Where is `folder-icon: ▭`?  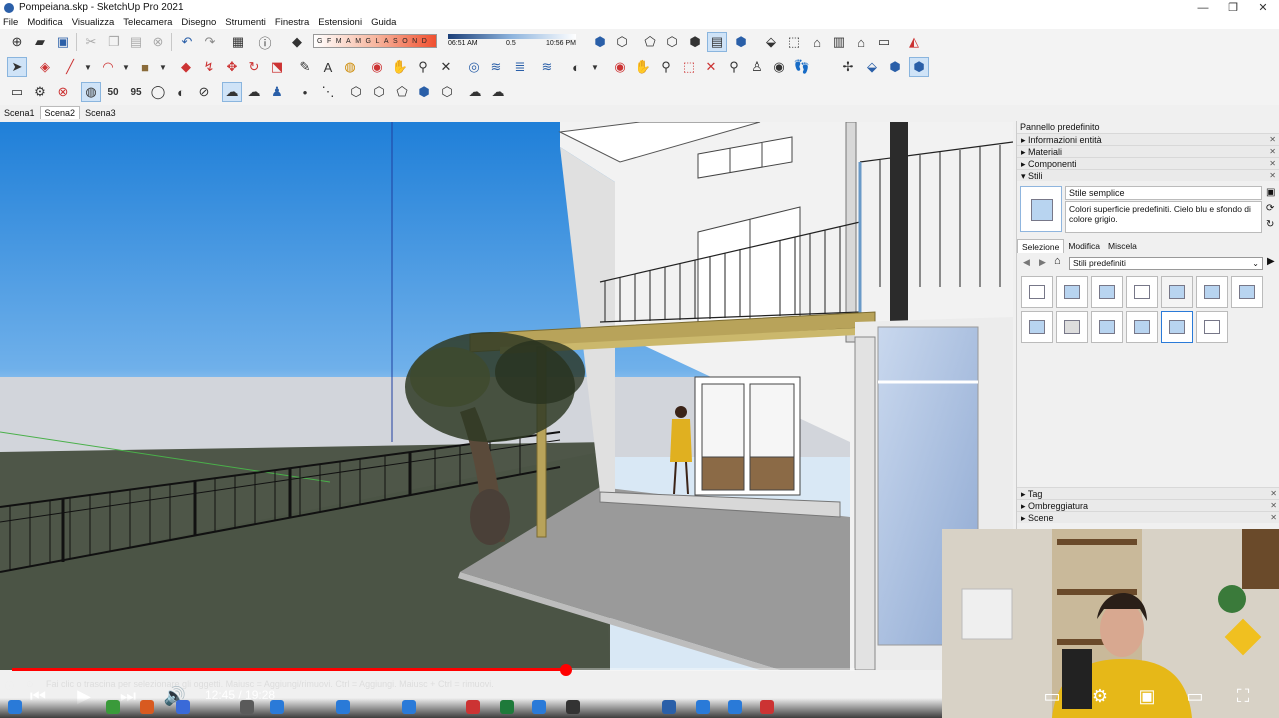 folder-icon: ▭ is located at coordinates (17, 92).